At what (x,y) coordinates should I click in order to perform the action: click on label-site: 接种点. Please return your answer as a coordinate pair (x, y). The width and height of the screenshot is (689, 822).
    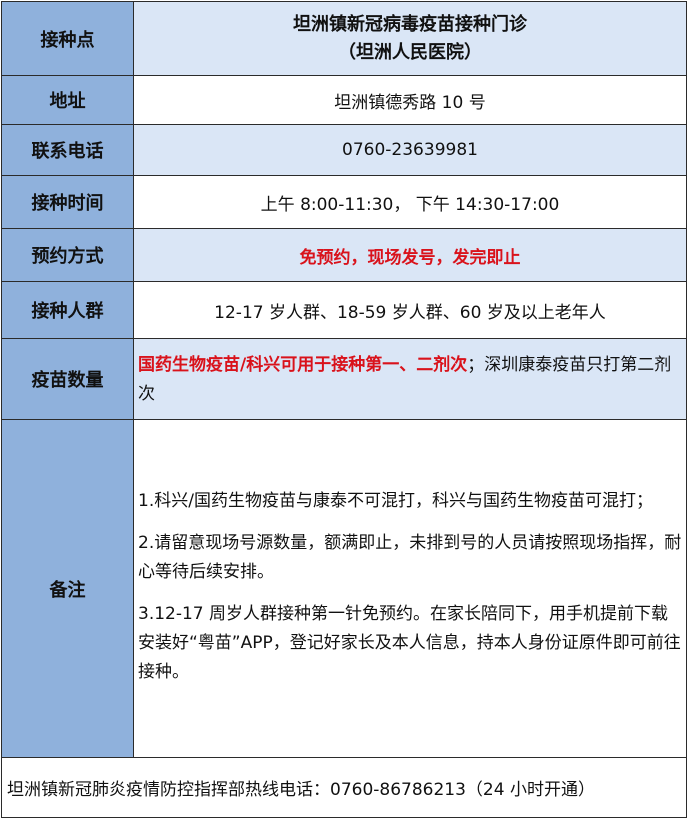
    Looking at the image, I should click on (67, 38).